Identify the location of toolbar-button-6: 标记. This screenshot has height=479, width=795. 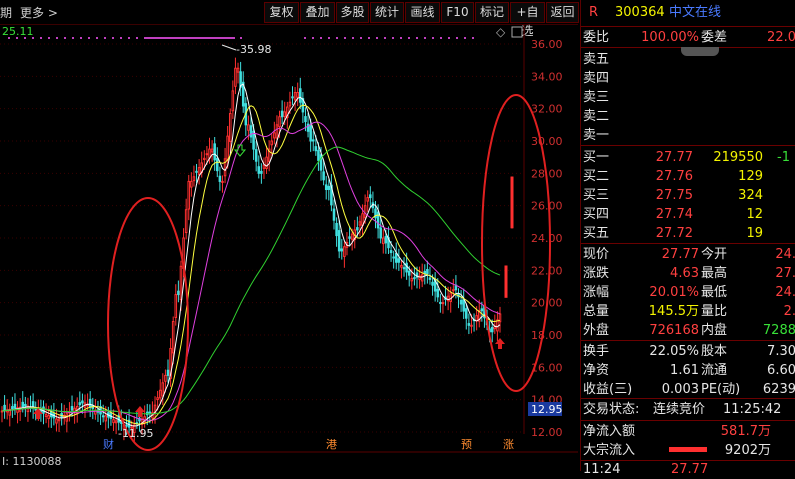
(492, 12).